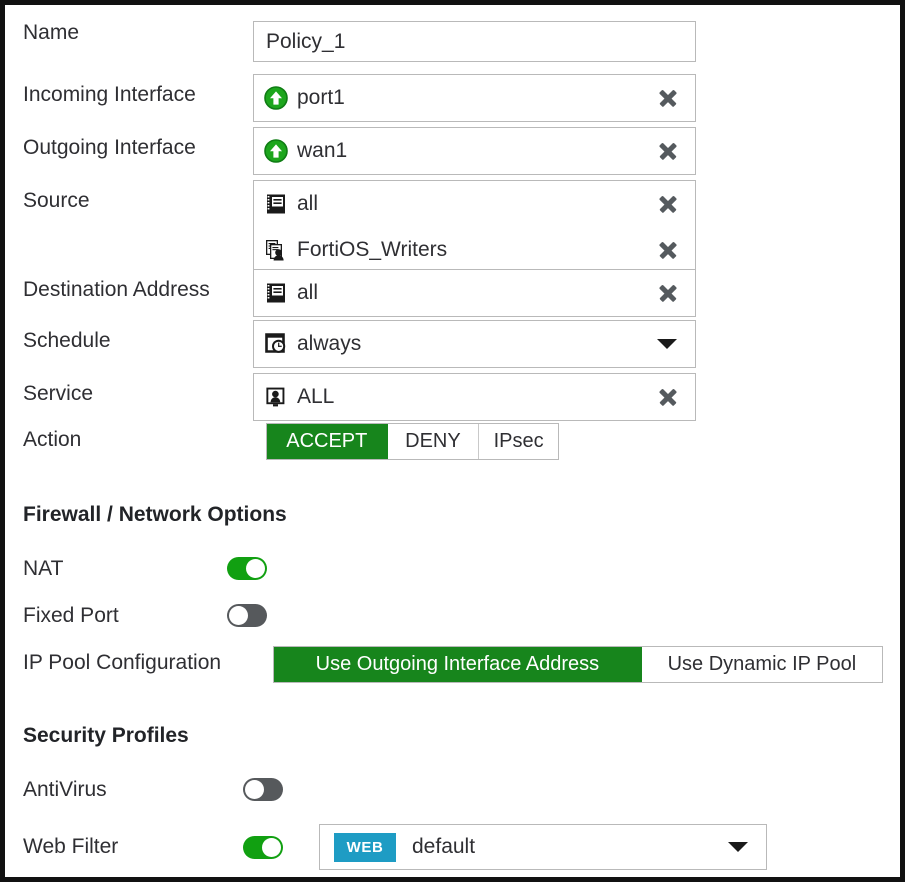 The image size is (905, 882). I want to click on field-row-name: Name Policy_1, so click(452, 41).